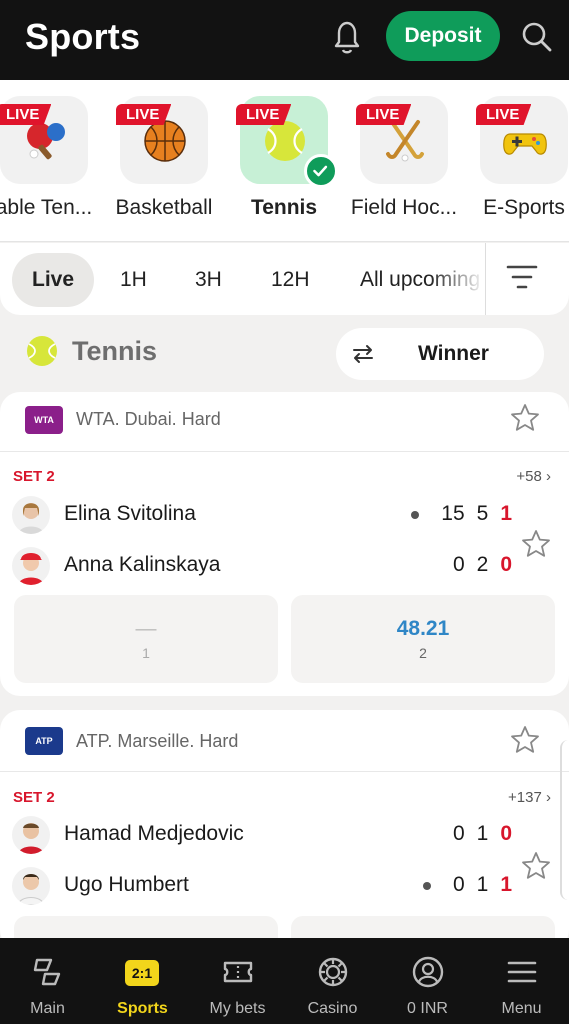 The width and height of the screenshot is (569, 1024). I want to click on filter-chip-1h: 1H, so click(133, 280).